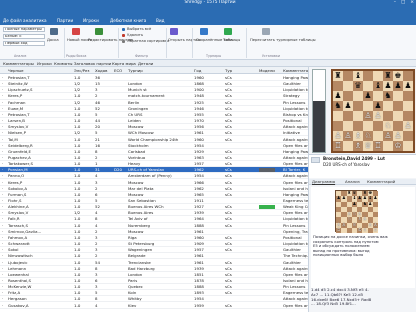 The height and width of the screenshot is (312, 416). I want to click on turn-label: Turns, so click(228, 40).